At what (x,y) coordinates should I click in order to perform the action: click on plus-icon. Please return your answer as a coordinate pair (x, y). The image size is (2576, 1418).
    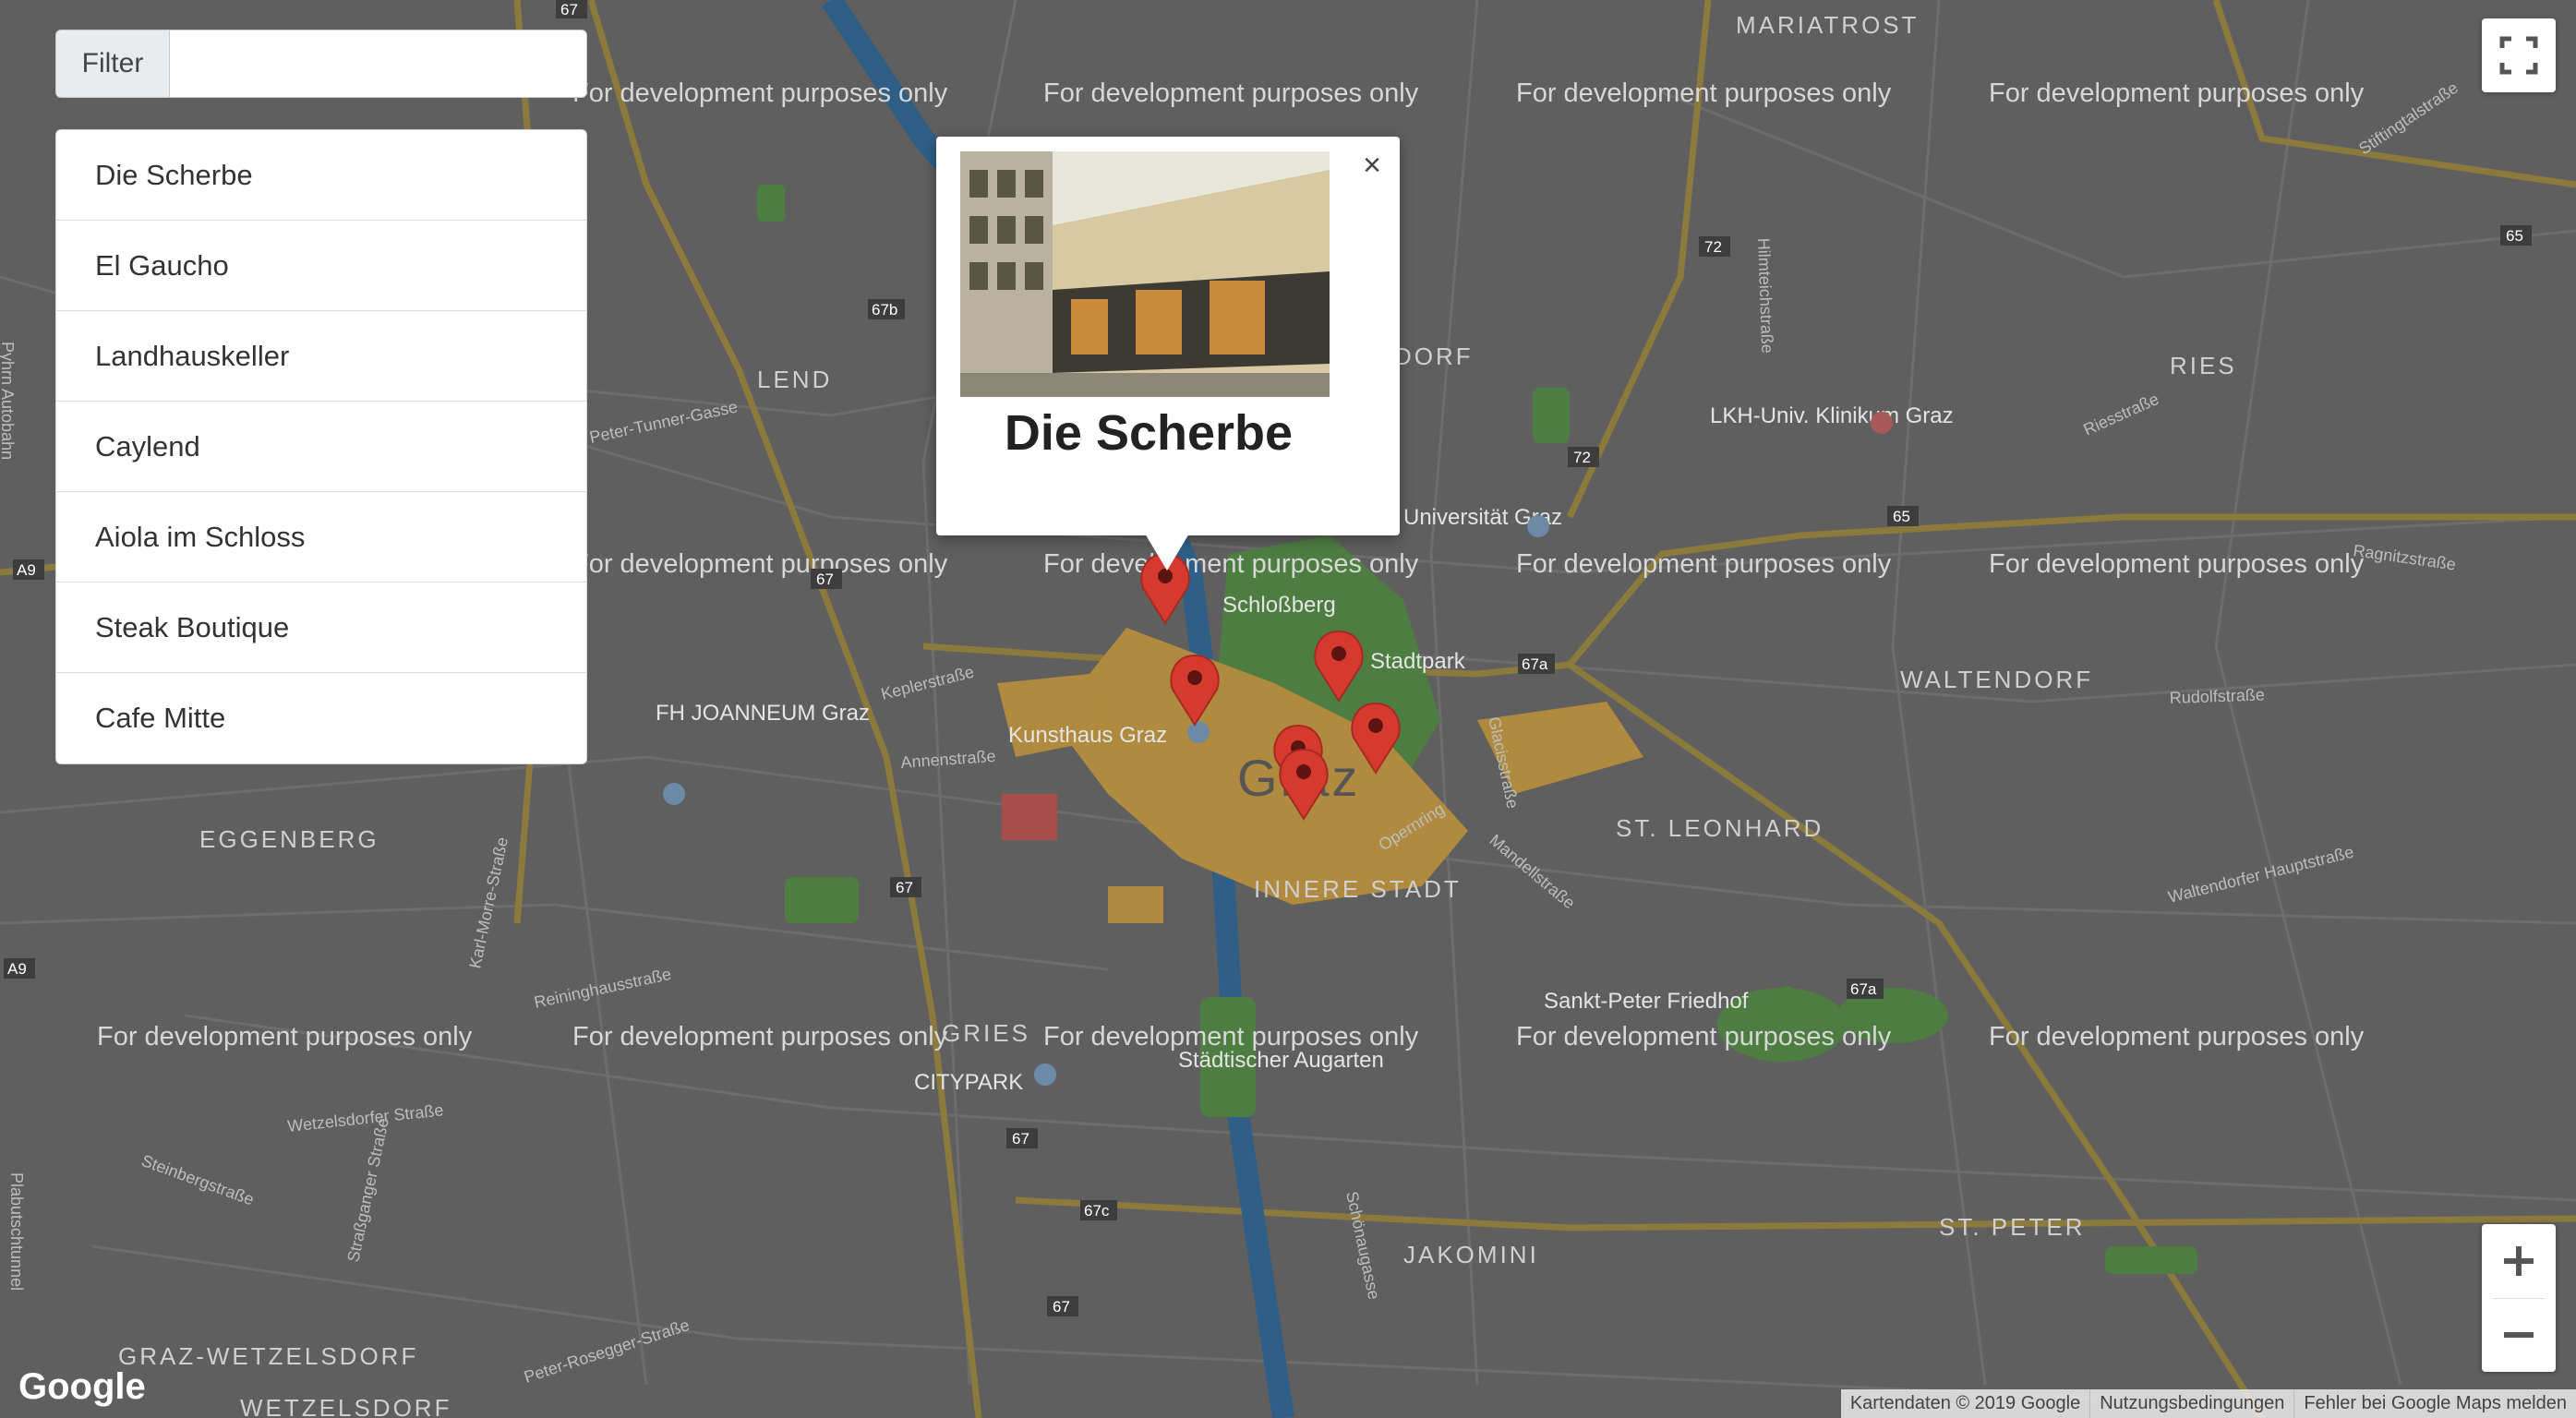
    Looking at the image, I should click on (2519, 1261).